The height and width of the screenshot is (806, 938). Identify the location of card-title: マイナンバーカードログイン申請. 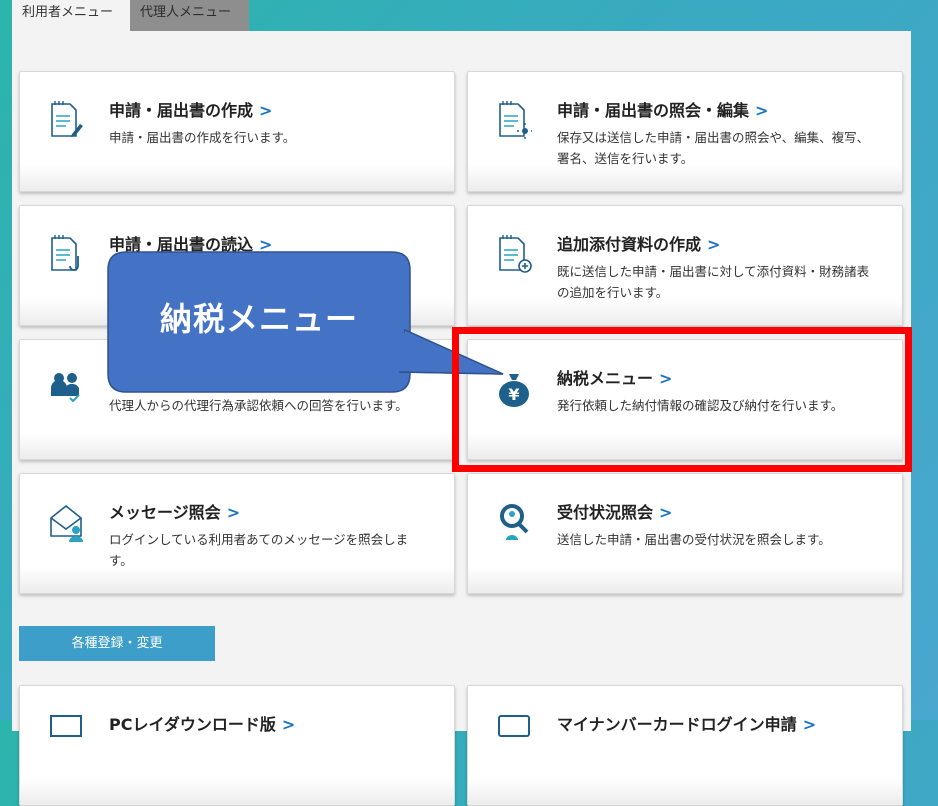
(677, 724).